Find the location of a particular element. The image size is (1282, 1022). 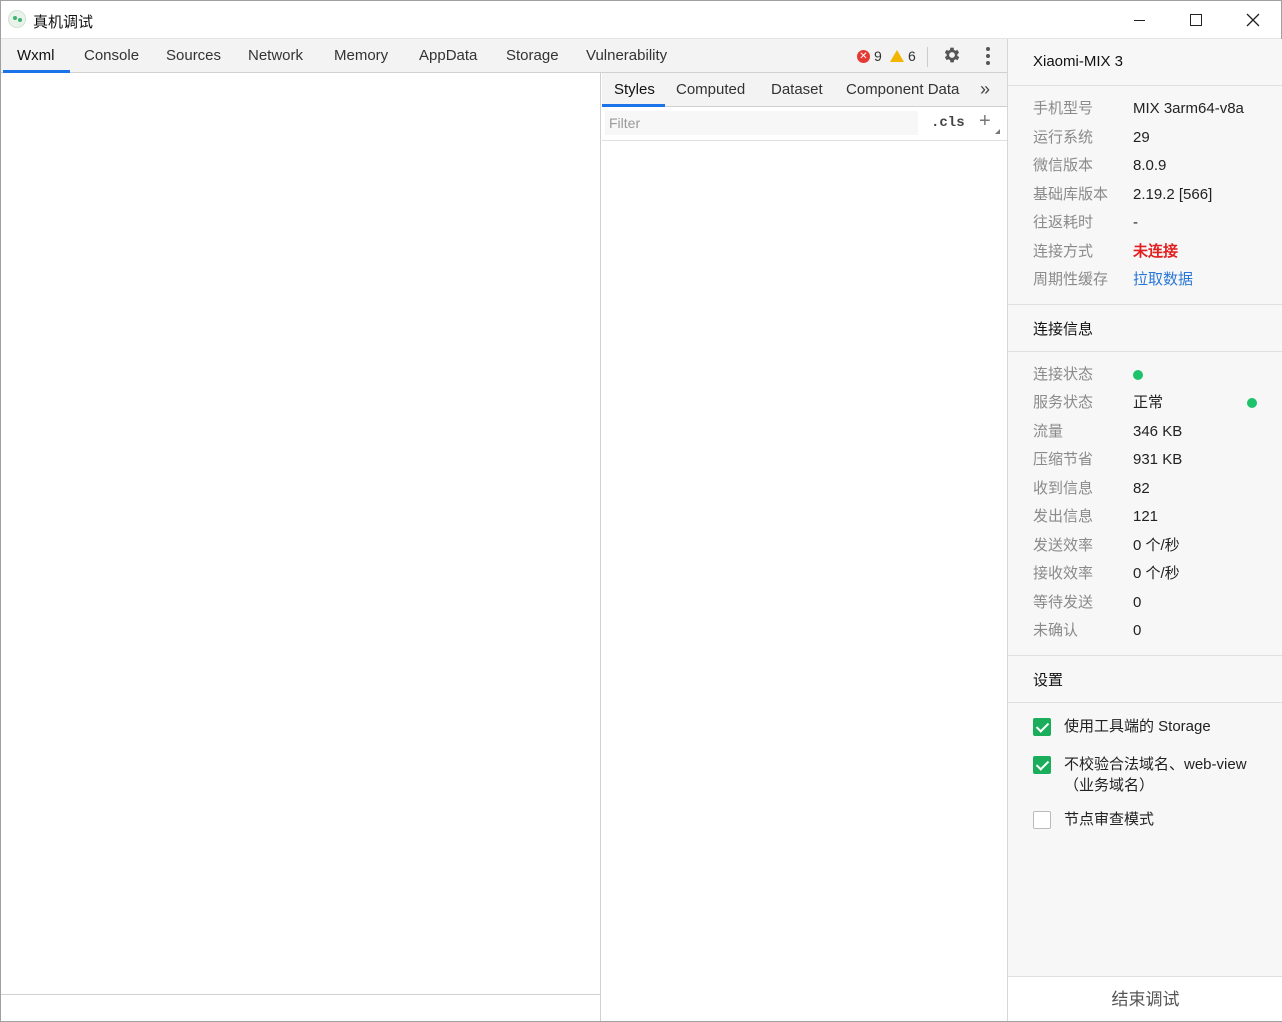

service-status-dot-icon is located at coordinates (1252, 403).